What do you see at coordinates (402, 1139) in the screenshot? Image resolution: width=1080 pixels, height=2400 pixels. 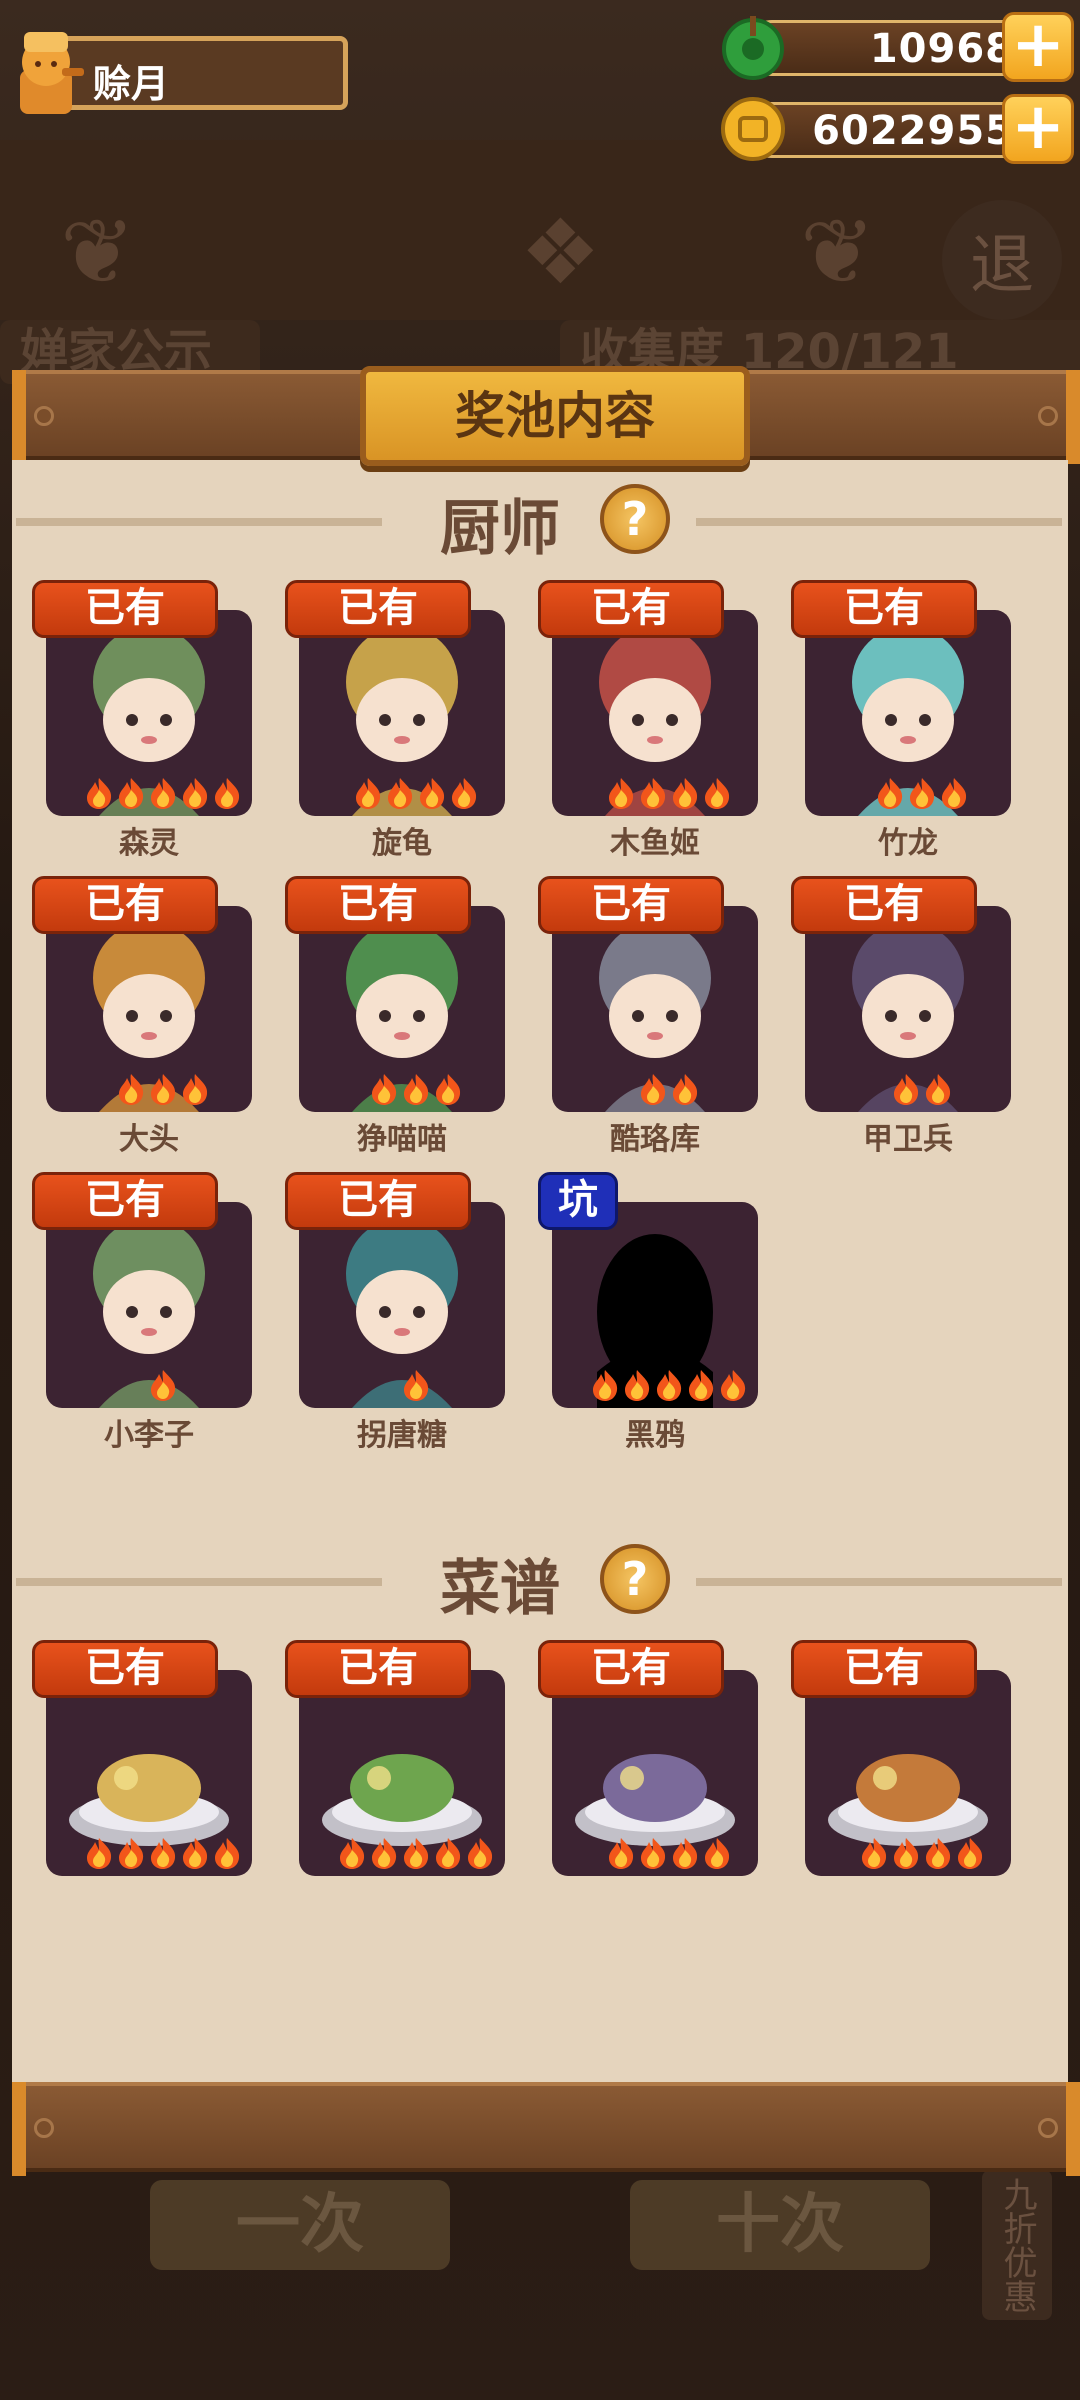 I see `card-name: 狰喵喵` at bounding box center [402, 1139].